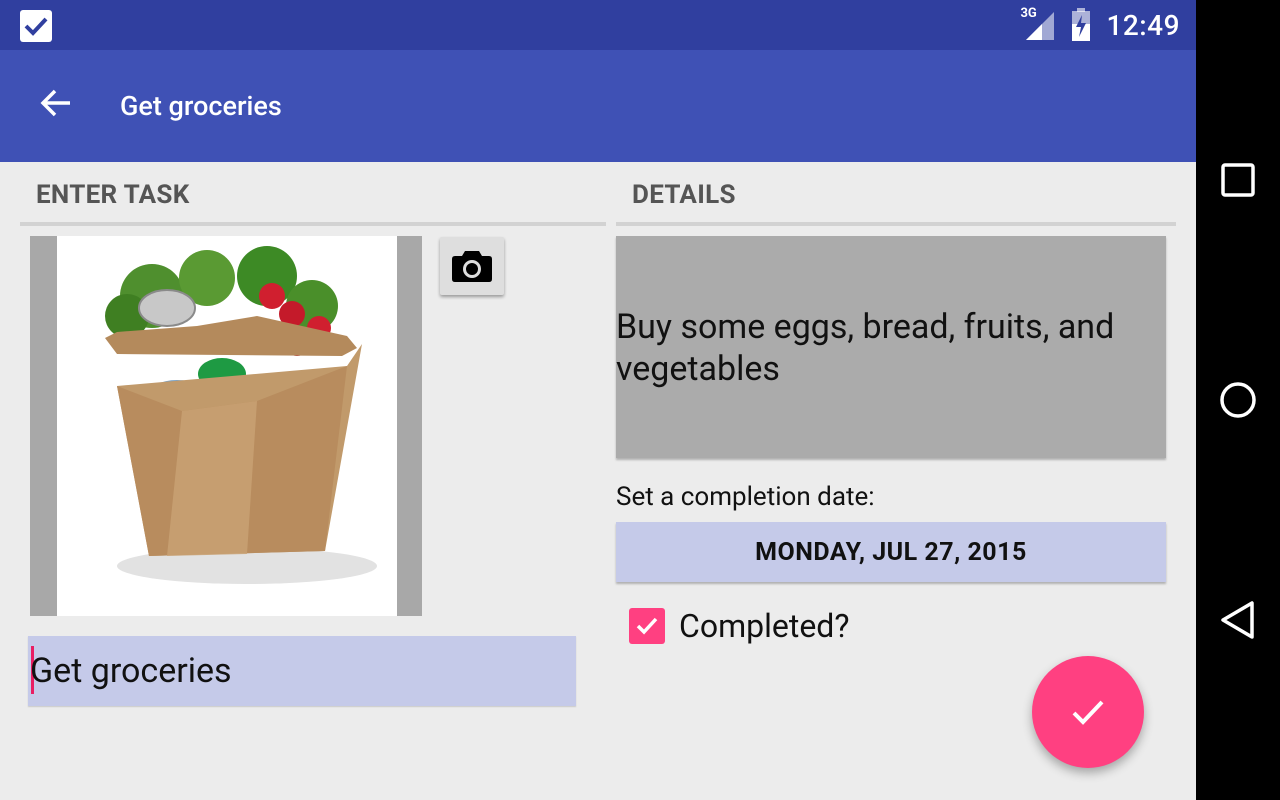 Image resolution: width=1280 pixels, height=800 pixels. I want to click on completion-date-label: Set a completion date:, so click(745, 497).